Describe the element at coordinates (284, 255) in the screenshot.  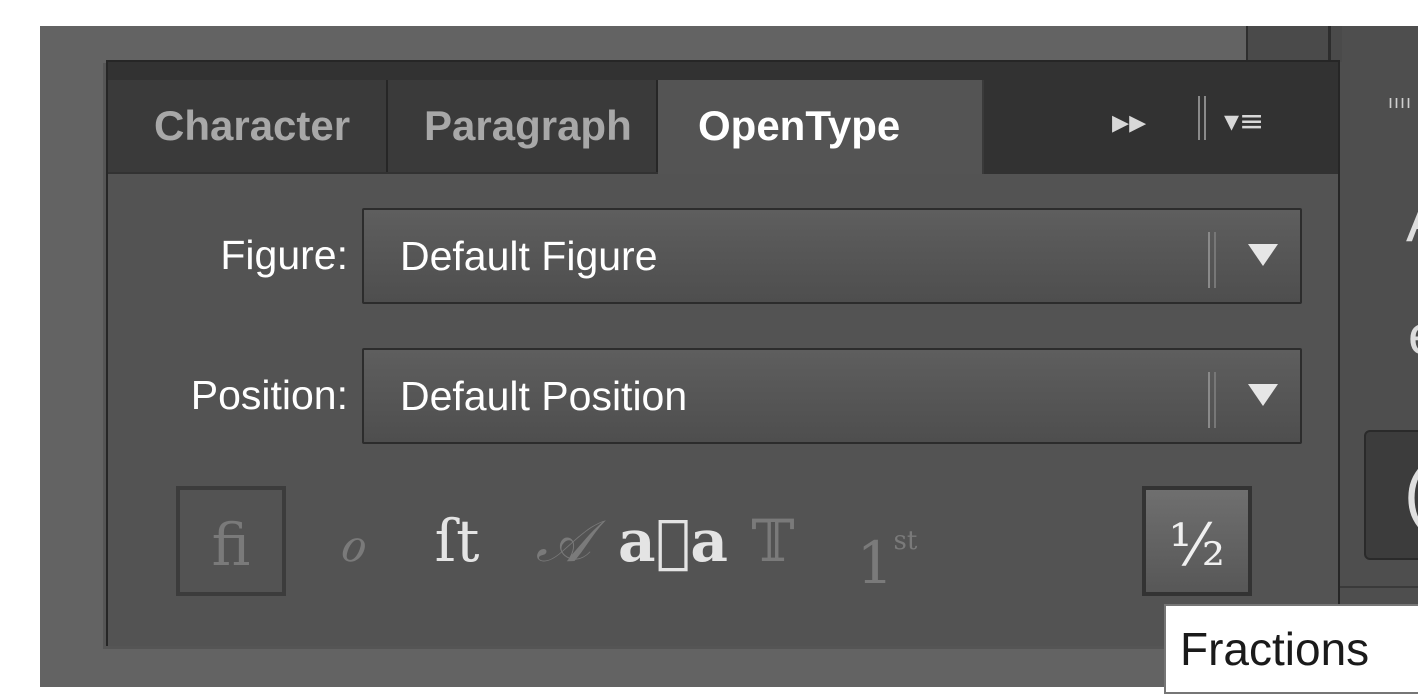
I see `figure-label: Figure:` at that location.